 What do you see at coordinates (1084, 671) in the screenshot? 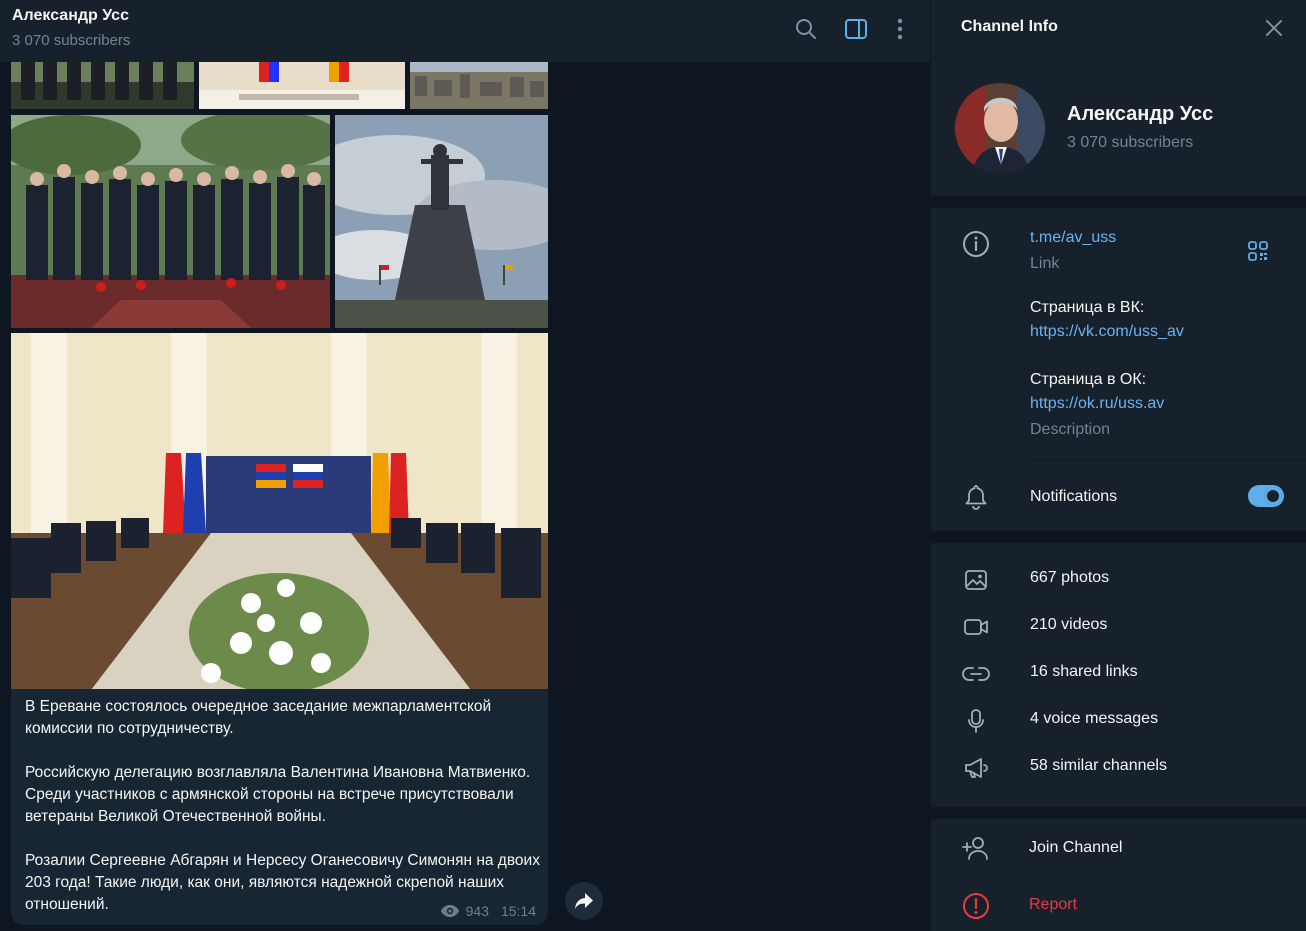
I see `media-label: 16 shared links` at bounding box center [1084, 671].